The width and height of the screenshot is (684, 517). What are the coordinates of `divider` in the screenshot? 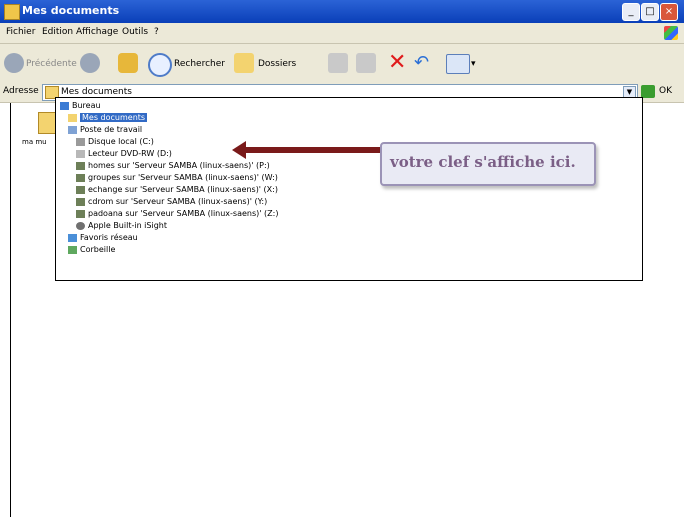 It's located at (10, 310).